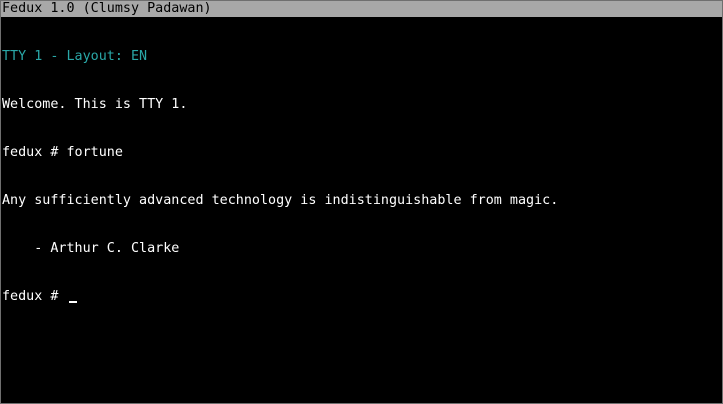 This screenshot has width=723, height=404. Describe the element at coordinates (95, 104) in the screenshot. I see `welcome-message: Welcome. This is TTY 1.` at that location.